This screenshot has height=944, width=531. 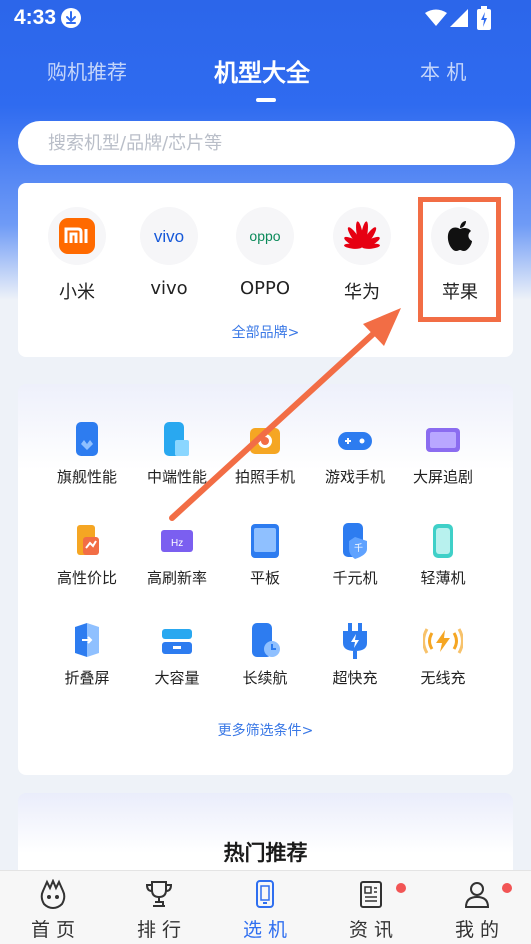 I want to click on brand-vivo: vivo vivo, so click(x=169, y=262).